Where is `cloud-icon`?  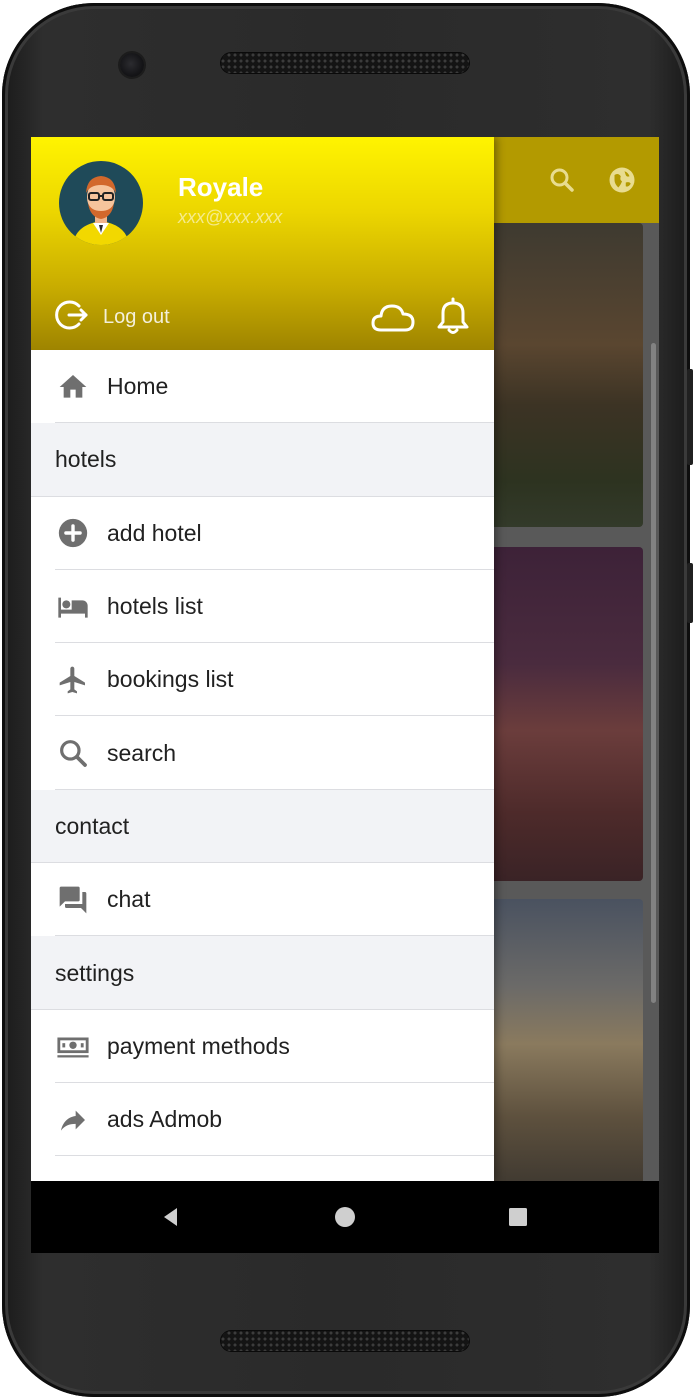
cloud-icon is located at coordinates (393, 317).